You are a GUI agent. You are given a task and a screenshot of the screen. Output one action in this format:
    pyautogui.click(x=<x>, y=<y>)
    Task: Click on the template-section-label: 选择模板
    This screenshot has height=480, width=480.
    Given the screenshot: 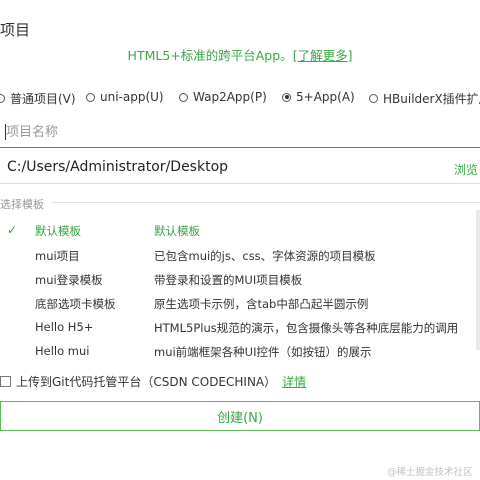 What is the action you would take?
    pyautogui.click(x=22, y=204)
    